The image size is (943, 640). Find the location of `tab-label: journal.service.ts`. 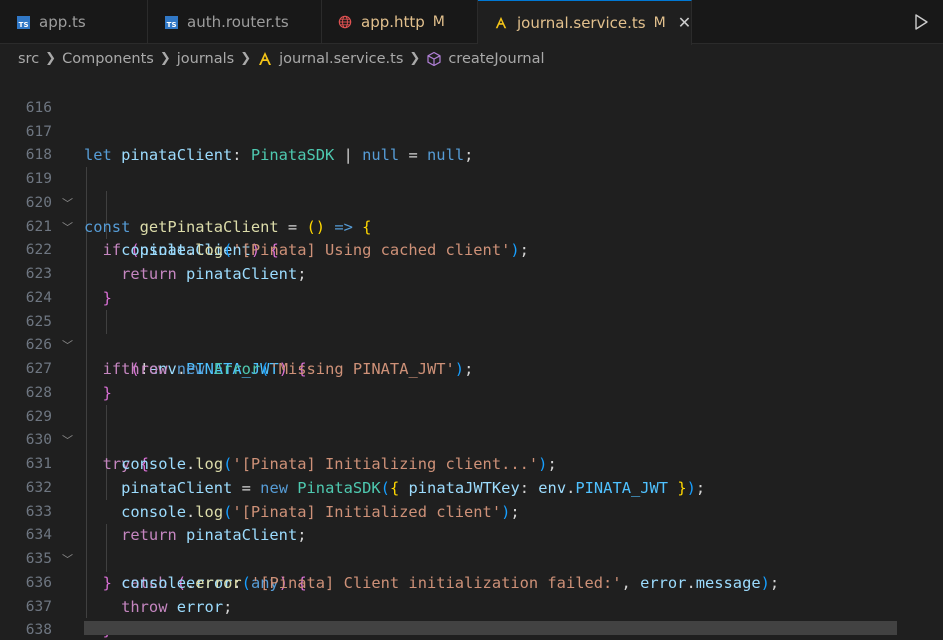

tab-label: journal.service.ts is located at coordinates (581, 23).